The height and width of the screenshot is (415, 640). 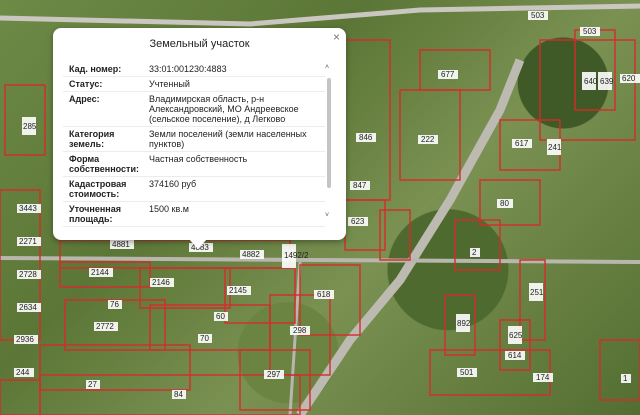 I want to click on parcel-label: 4881, so click(x=122, y=244).